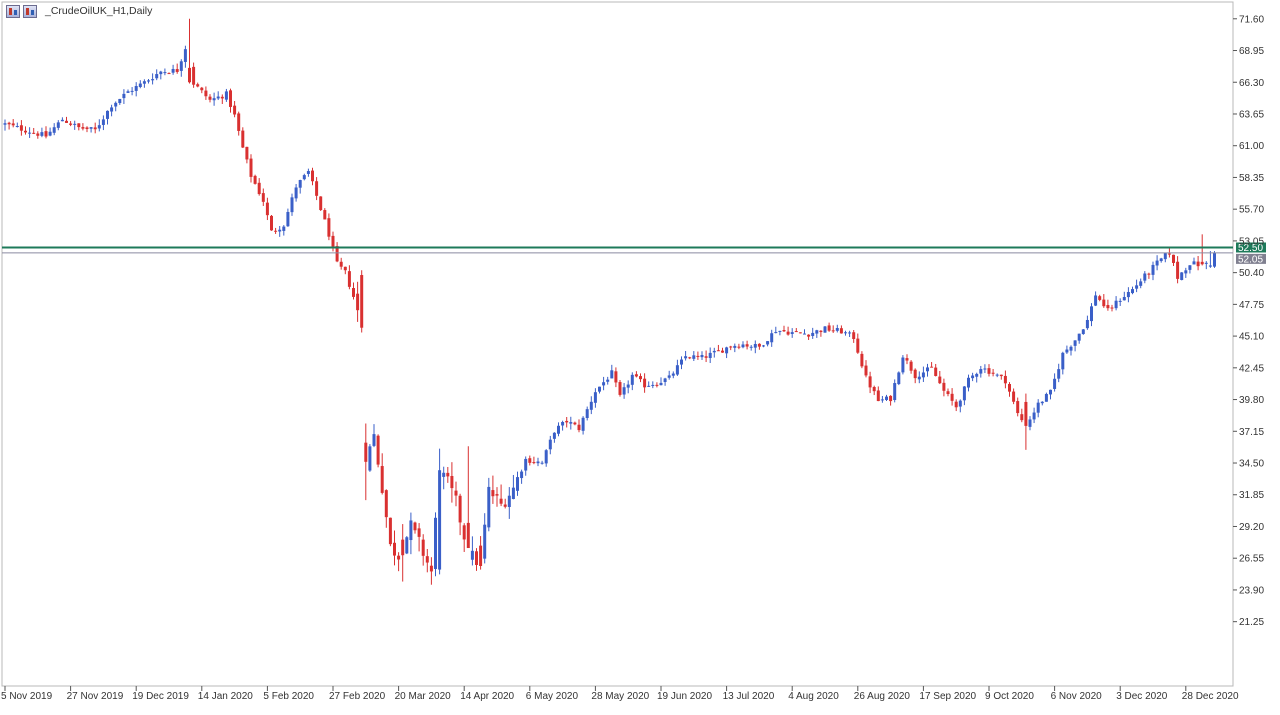 The image size is (1280, 715). I want to click on time-tick-label: 9 Oct 2020, so click(1009, 696).